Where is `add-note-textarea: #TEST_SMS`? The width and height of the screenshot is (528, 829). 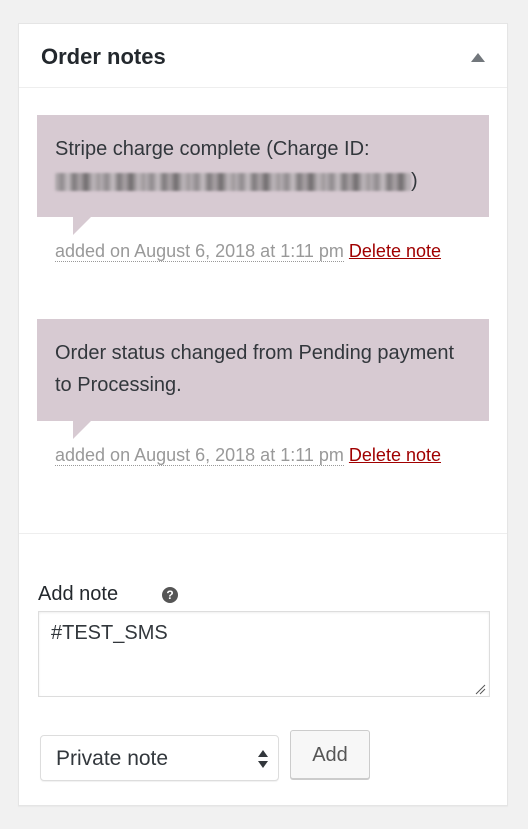
add-note-textarea: #TEST_SMS is located at coordinates (264, 654).